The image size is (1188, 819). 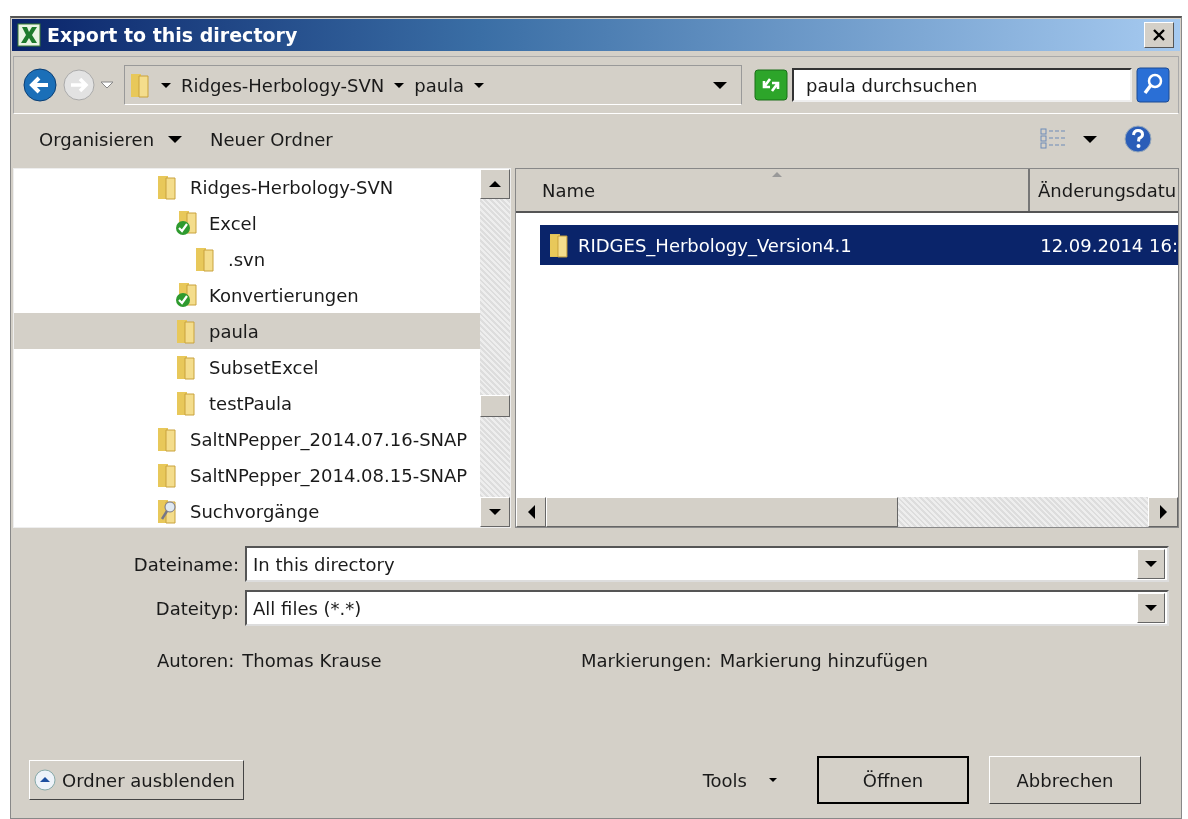 I want to click on modified-date: 12.09.2014 16:, so click(x=1109, y=245).